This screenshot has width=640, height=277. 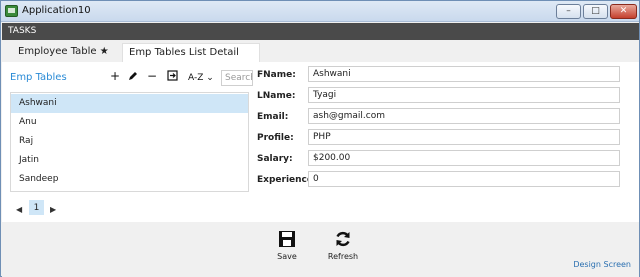 What do you see at coordinates (38, 77) in the screenshot?
I see `list-header: Emp Tables` at bounding box center [38, 77].